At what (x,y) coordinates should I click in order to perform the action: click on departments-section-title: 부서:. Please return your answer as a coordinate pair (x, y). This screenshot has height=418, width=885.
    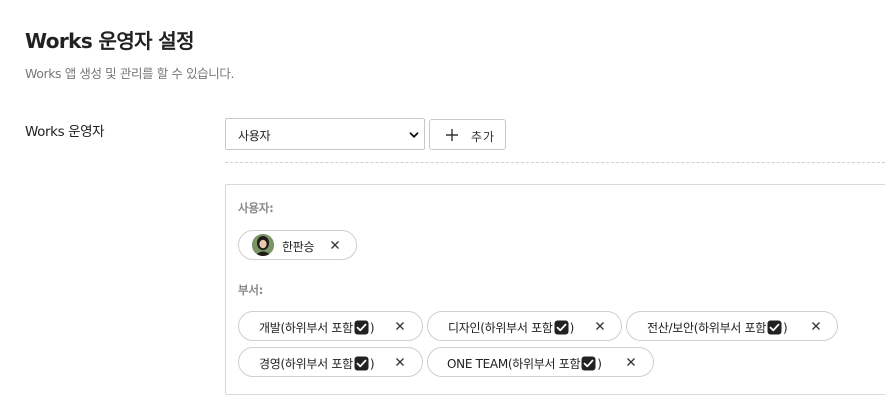
    Looking at the image, I should click on (251, 290).